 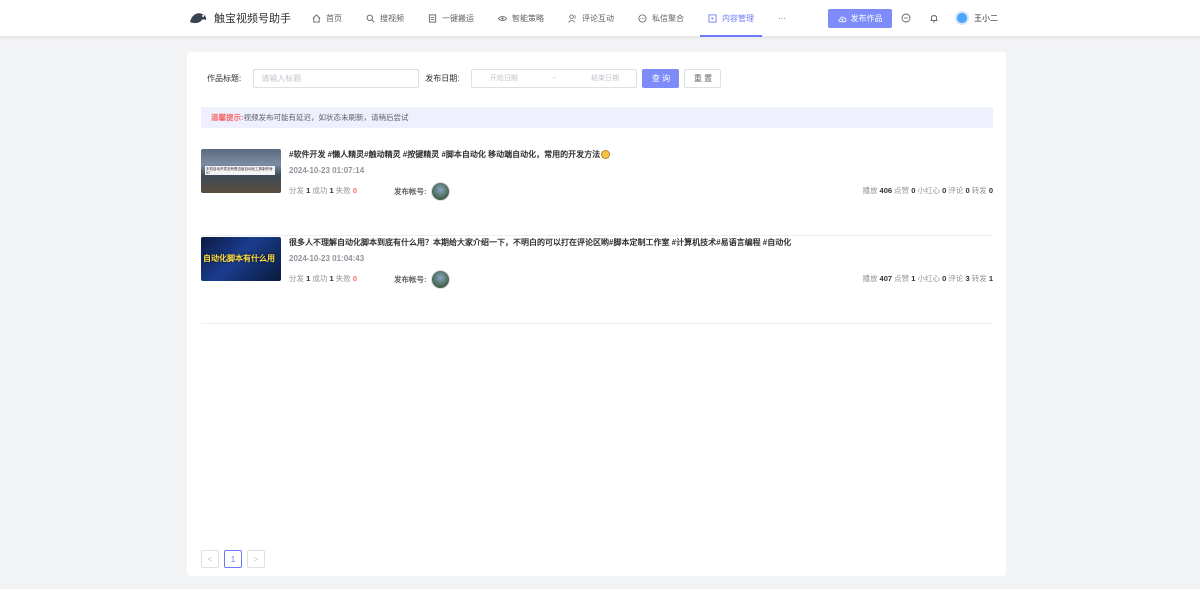 I want to click on nav-home: 首页, so click(x=327, y=18).